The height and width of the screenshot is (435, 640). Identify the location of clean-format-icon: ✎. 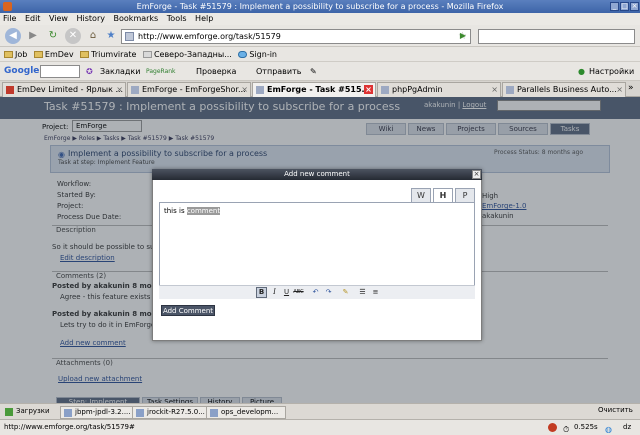
(345, 292).